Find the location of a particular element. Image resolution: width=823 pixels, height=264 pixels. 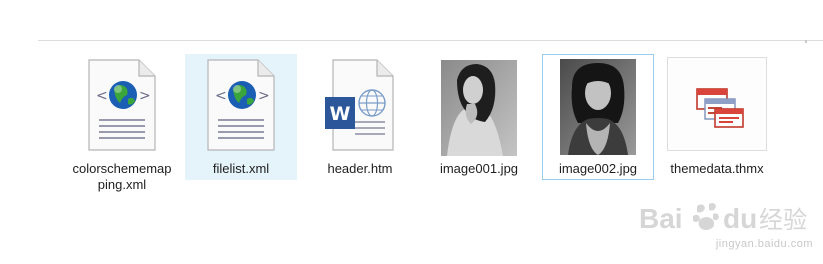

file-item-colorschememapping: < > colorschememapping.xml is located at coordinates (122, 123).